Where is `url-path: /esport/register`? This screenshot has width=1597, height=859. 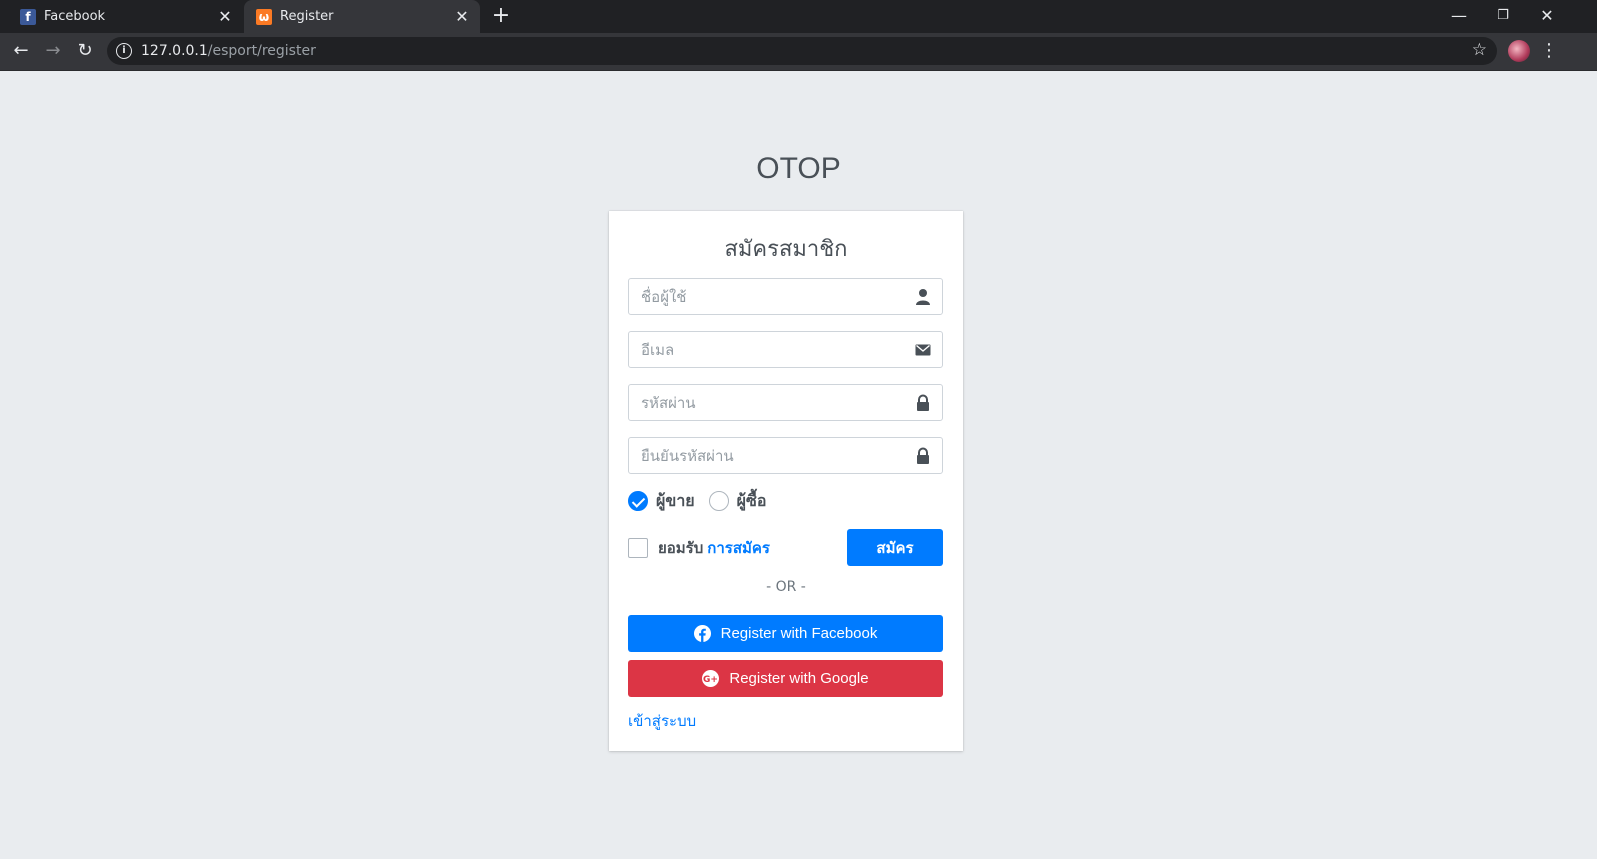
url-path: /esport/register is located at coordinates (261, 51).